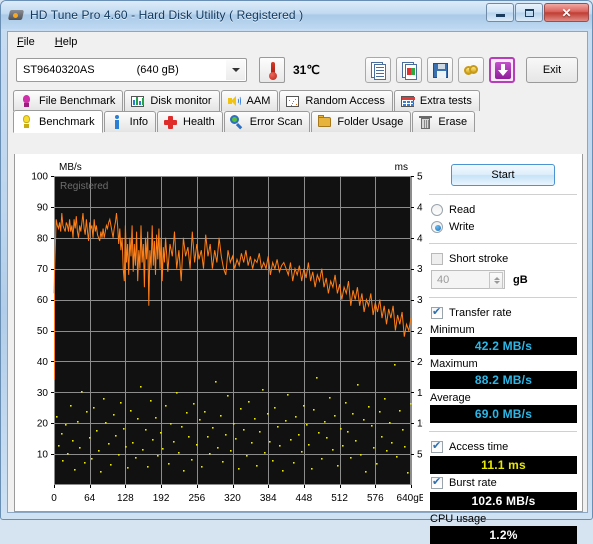 The height and width of the screenshot is (544, 593). I want to click on tab-label: Health, so click(199, 122).